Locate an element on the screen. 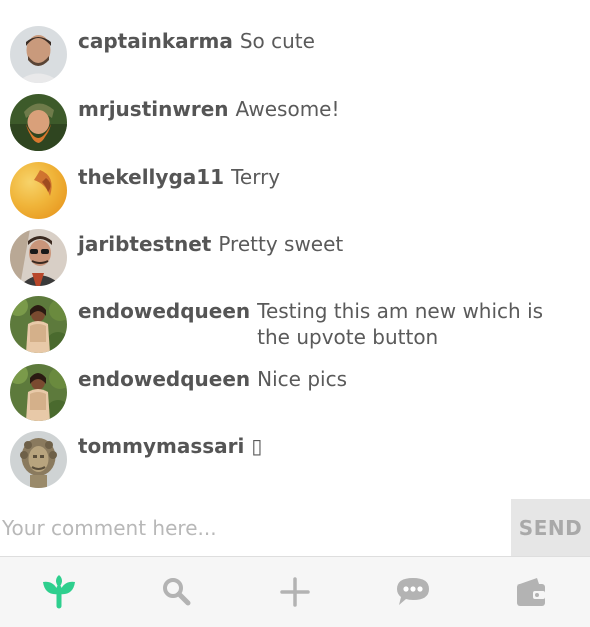  bottom-nav is located at coordinates (295, 592).